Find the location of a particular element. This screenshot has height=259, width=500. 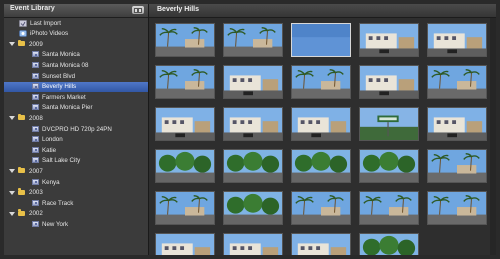

sidebar-item-label: Kenya is located at coordinates (51, 182).